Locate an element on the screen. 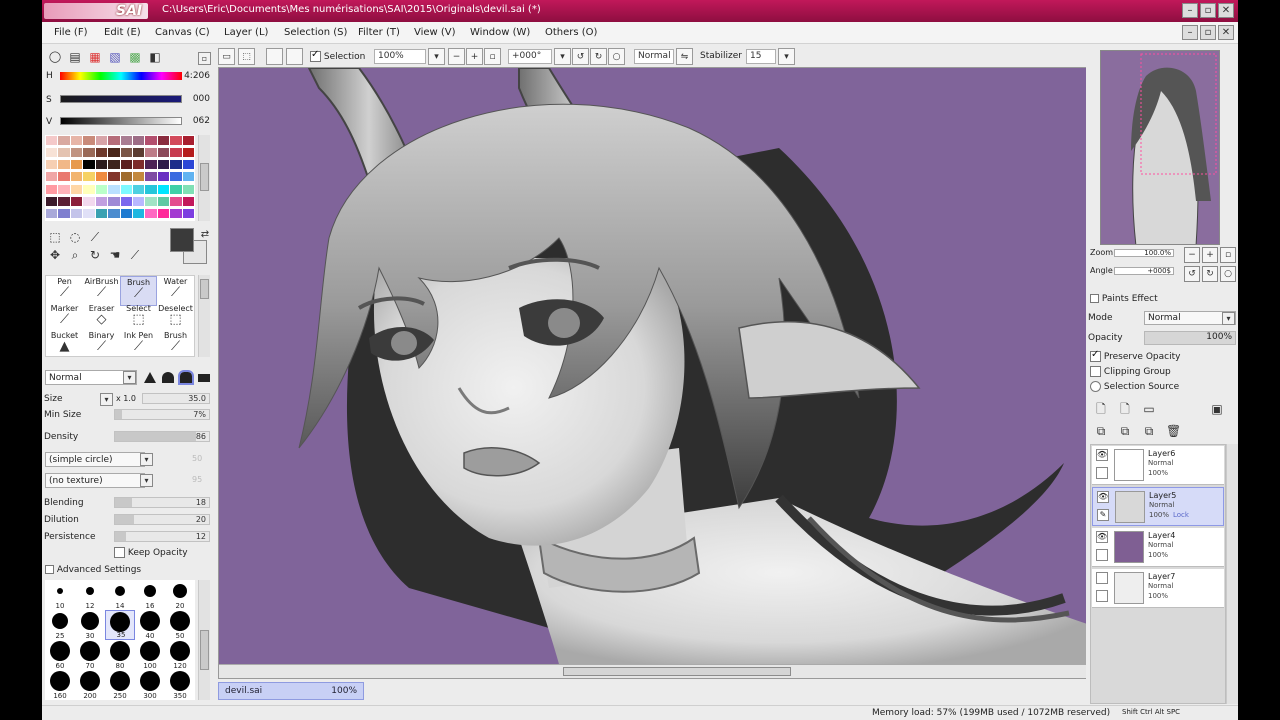  brush-size-preset: 60 is located at coordinates (60, 655).